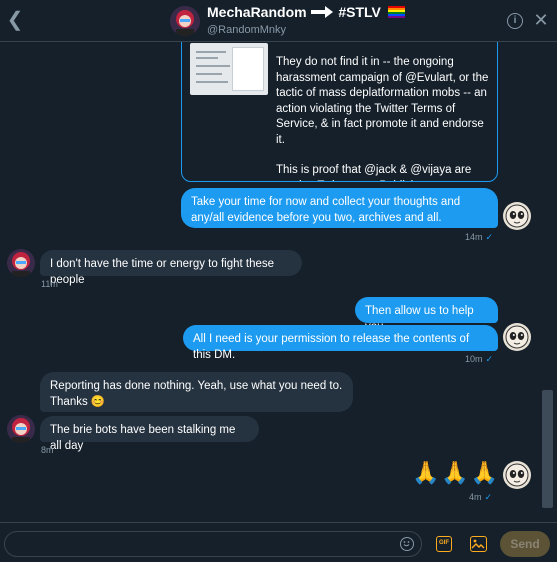 This screenshot has height=562, width=557. What do you see at coordinates (229, 69) in the screenshot?
I see `quoted-tweet-thumbnail` at bounding box center [229, 69].